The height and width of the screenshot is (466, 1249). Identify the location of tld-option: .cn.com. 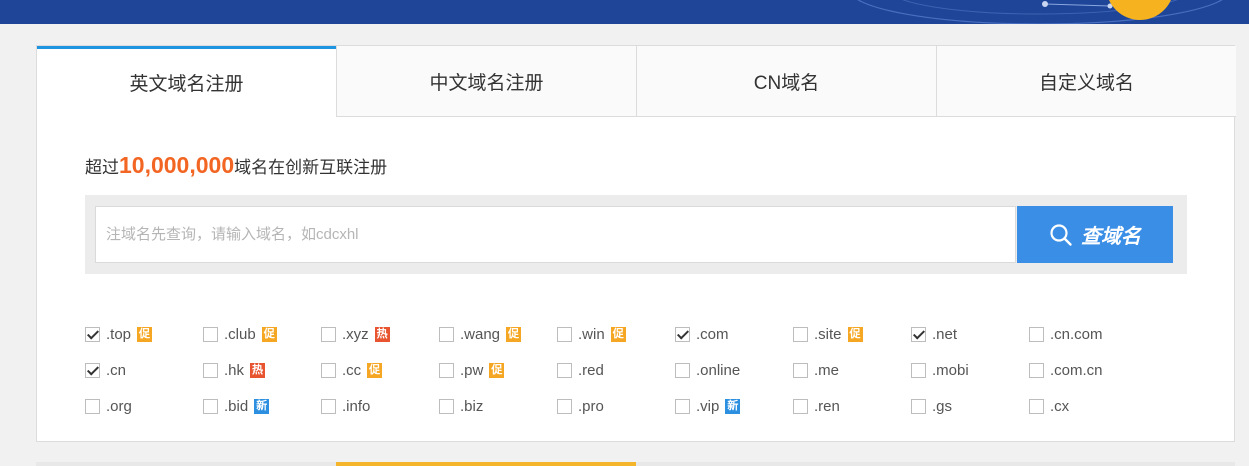
(1088, 334).